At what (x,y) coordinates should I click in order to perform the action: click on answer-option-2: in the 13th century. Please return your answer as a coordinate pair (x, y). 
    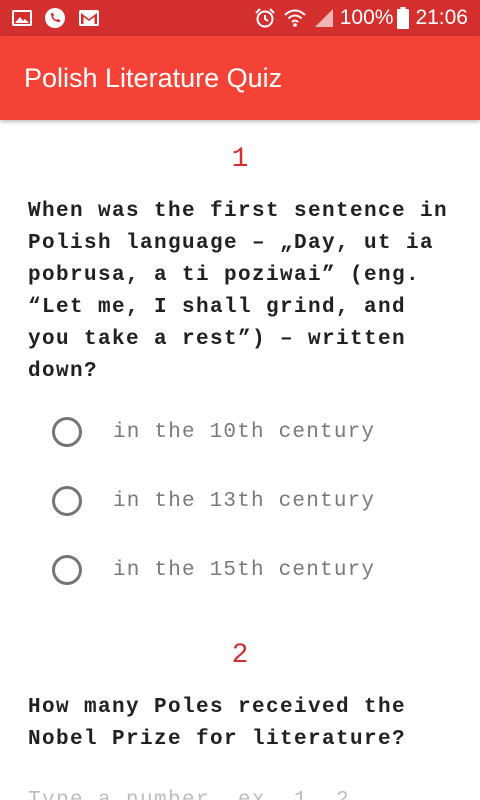
    Looking at the image, I should click on (252, 501).